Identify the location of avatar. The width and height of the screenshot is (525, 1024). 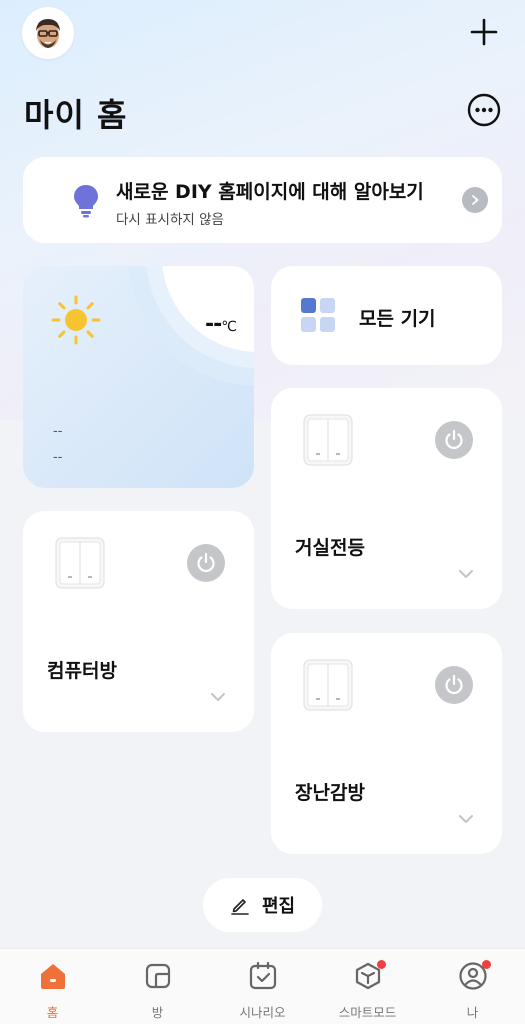
(48, 33).